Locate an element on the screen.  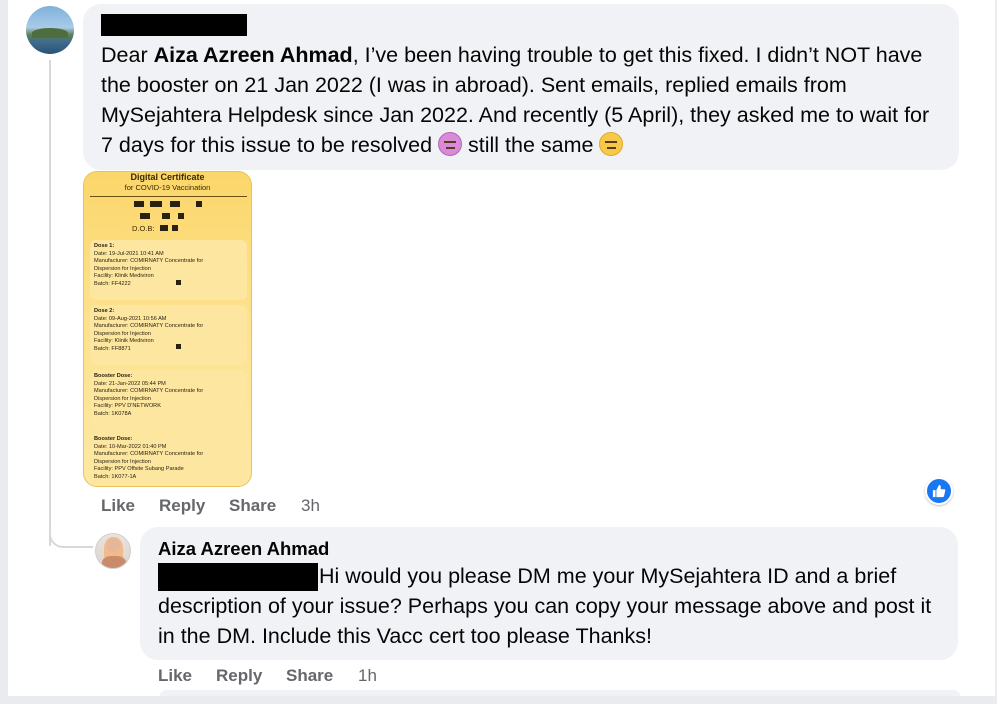
certificate-title: Digital Certificate is located at coordinates (167, 177).